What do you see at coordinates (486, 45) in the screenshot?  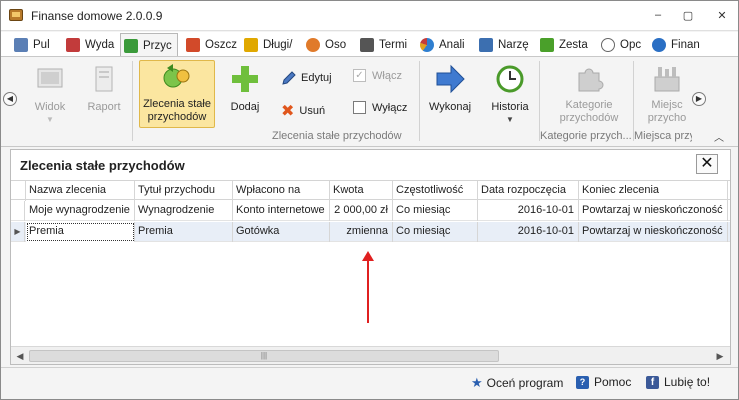 I see `tools-icon` at bounding box center [486, 45].